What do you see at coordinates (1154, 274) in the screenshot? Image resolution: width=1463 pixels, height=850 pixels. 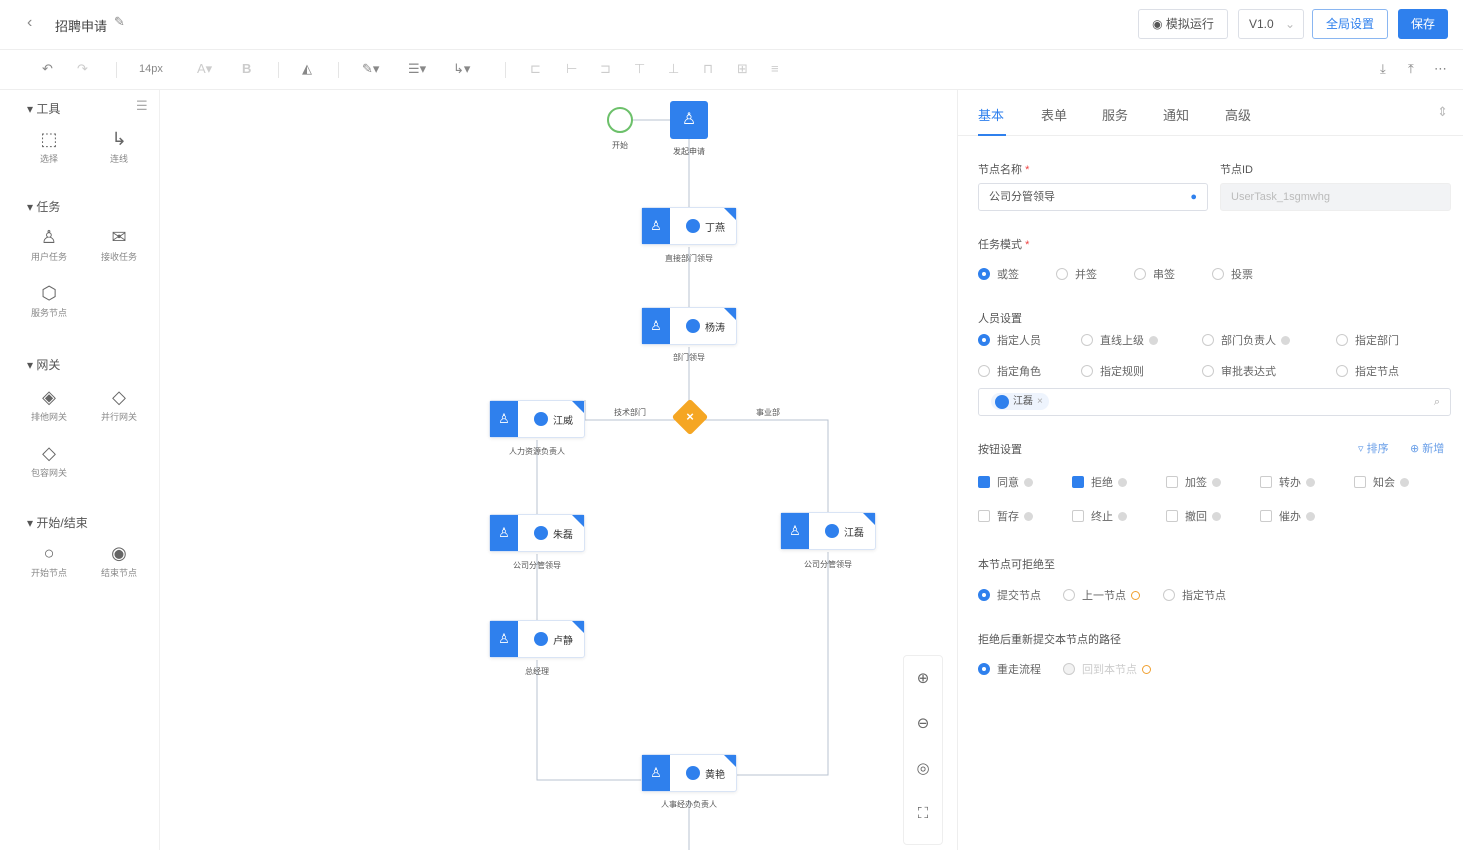 I see `radio-serial-sign: 串签` at bounding box center [1154, 274].